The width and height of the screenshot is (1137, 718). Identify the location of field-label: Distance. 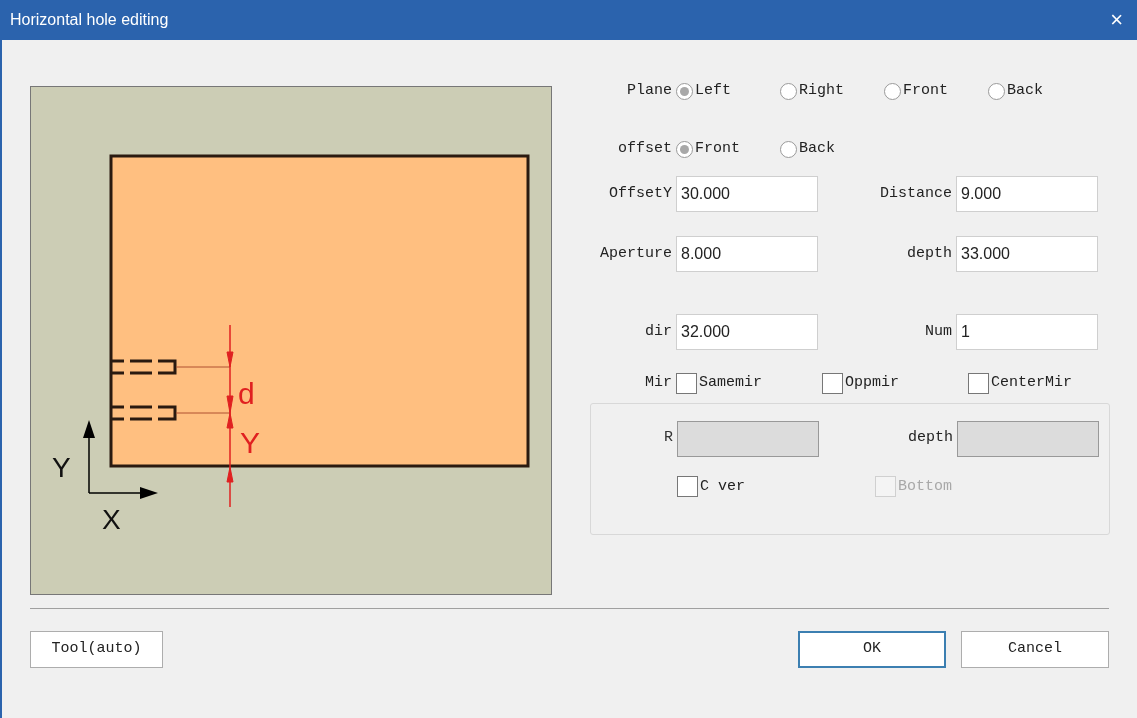
(916, 193).